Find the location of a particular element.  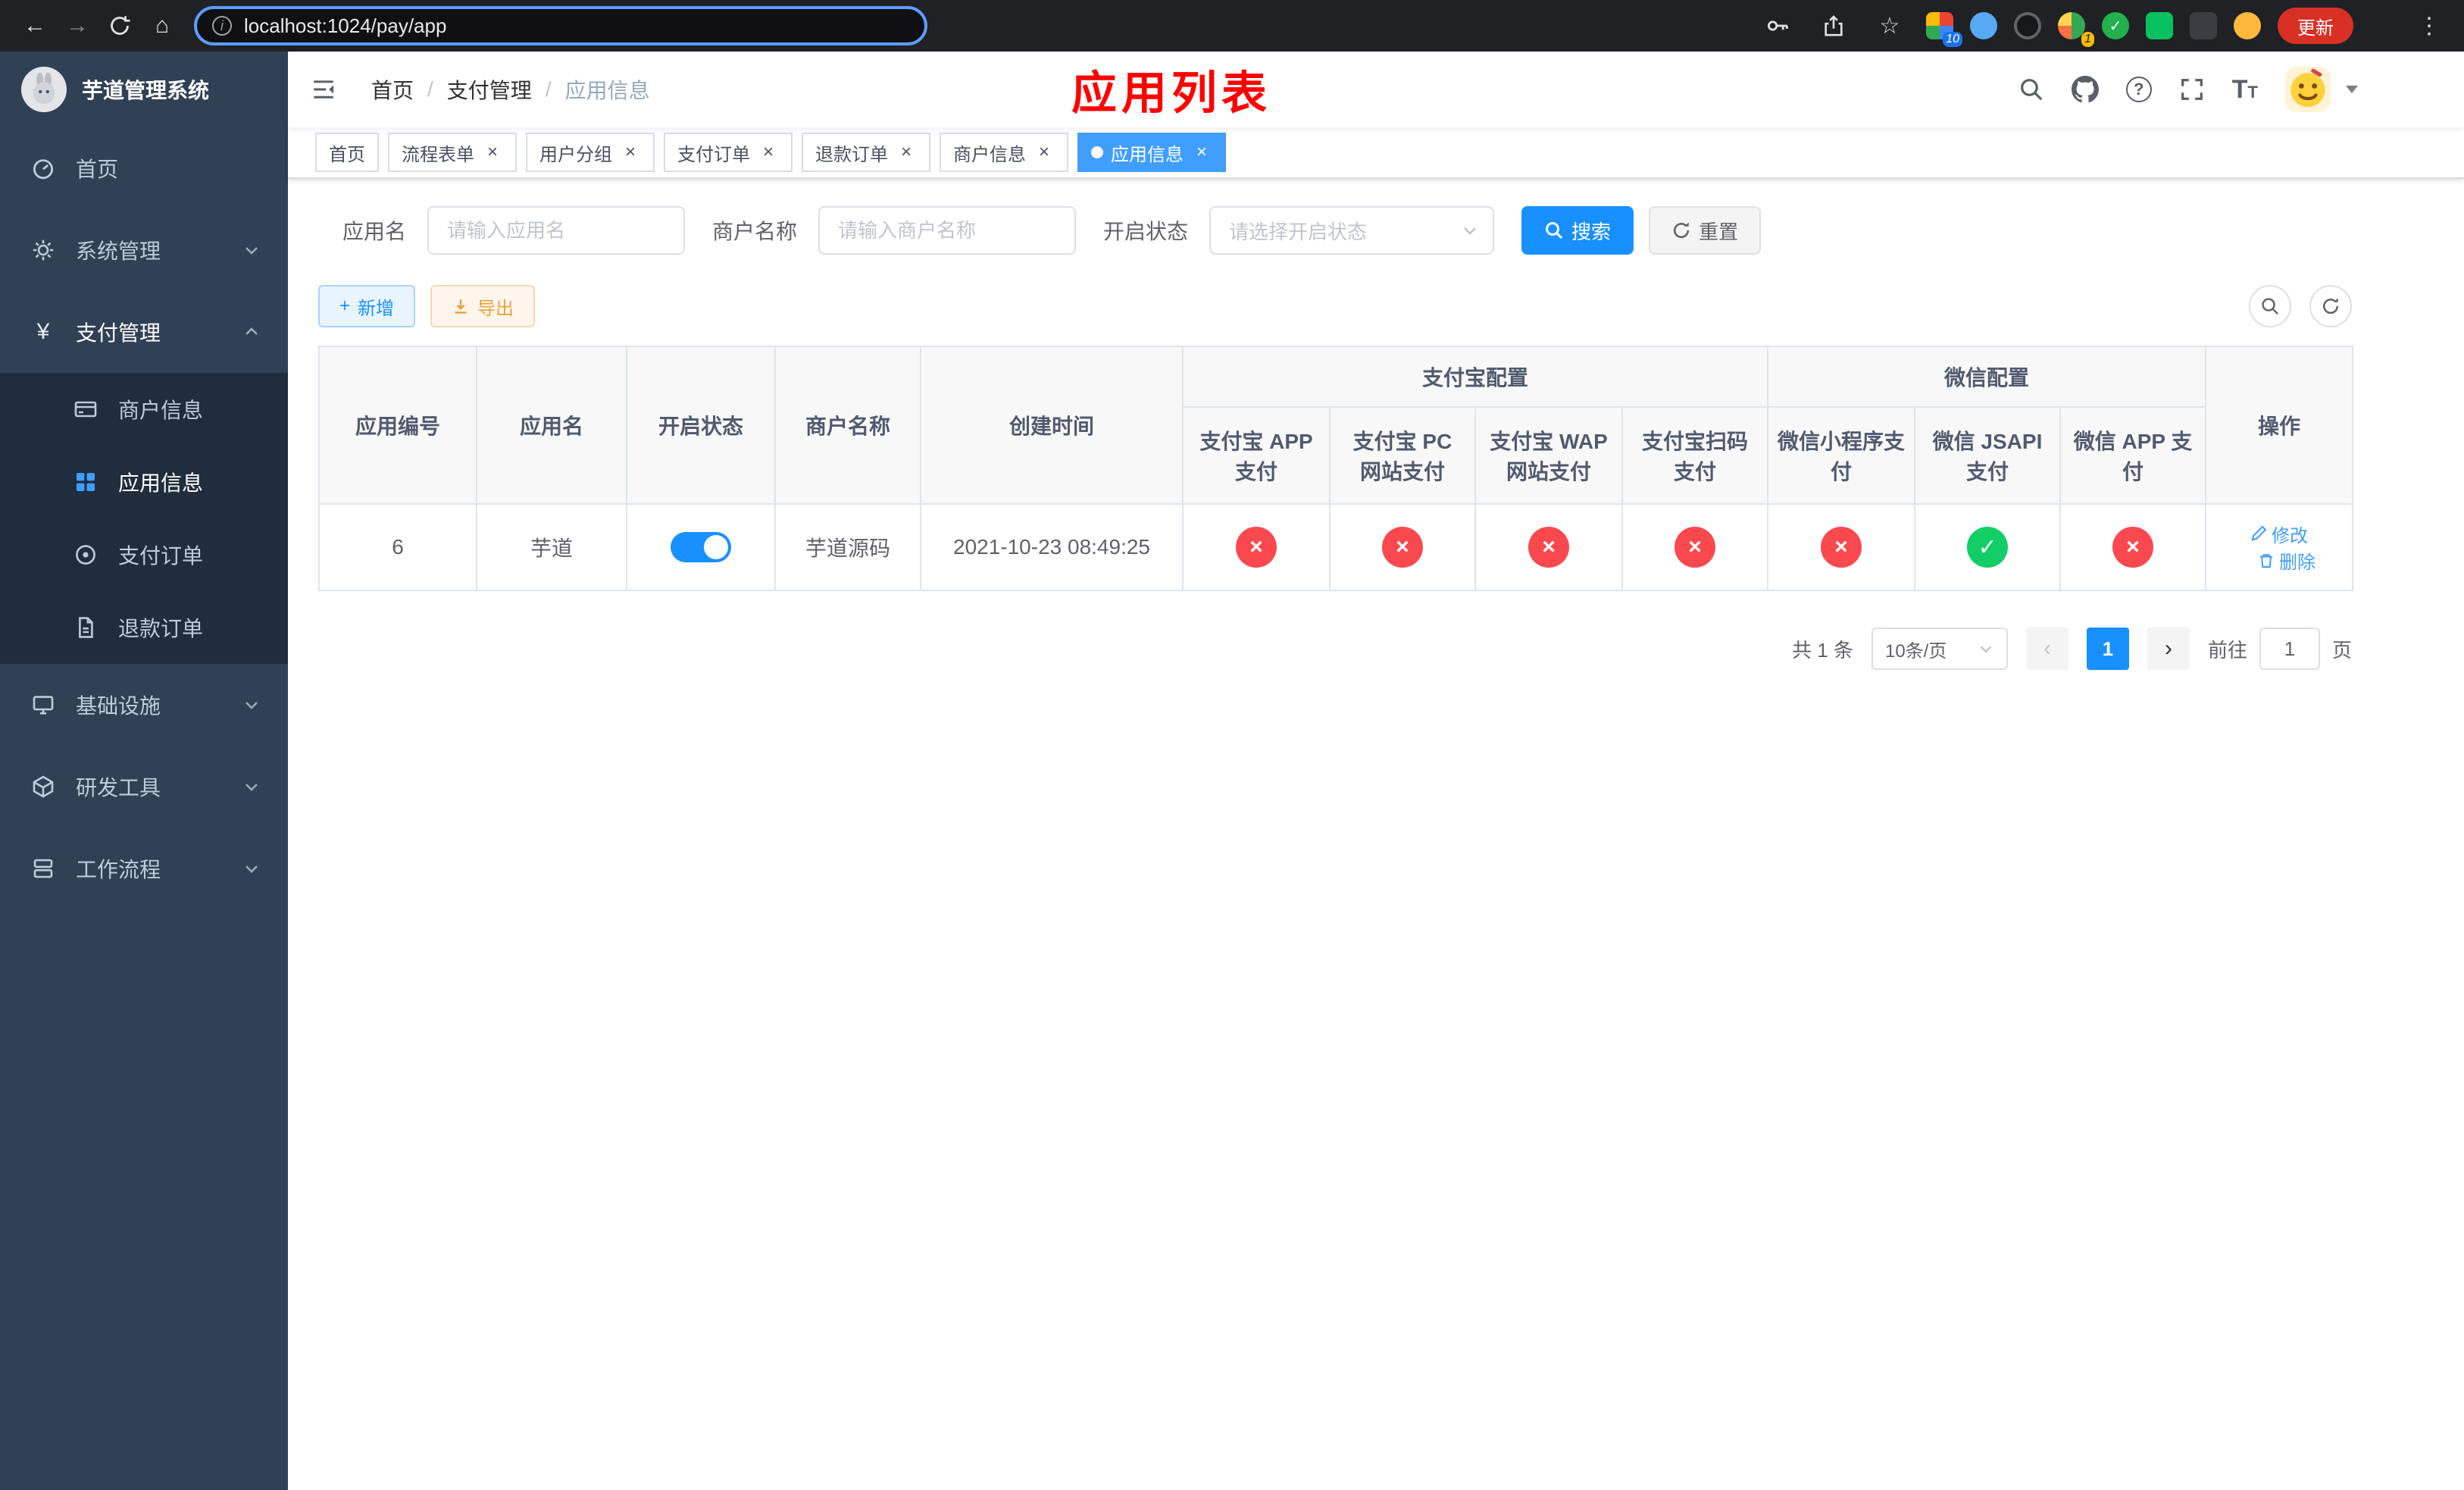

page-size-select: 10条/页 is located at coordinates (1939, 649).